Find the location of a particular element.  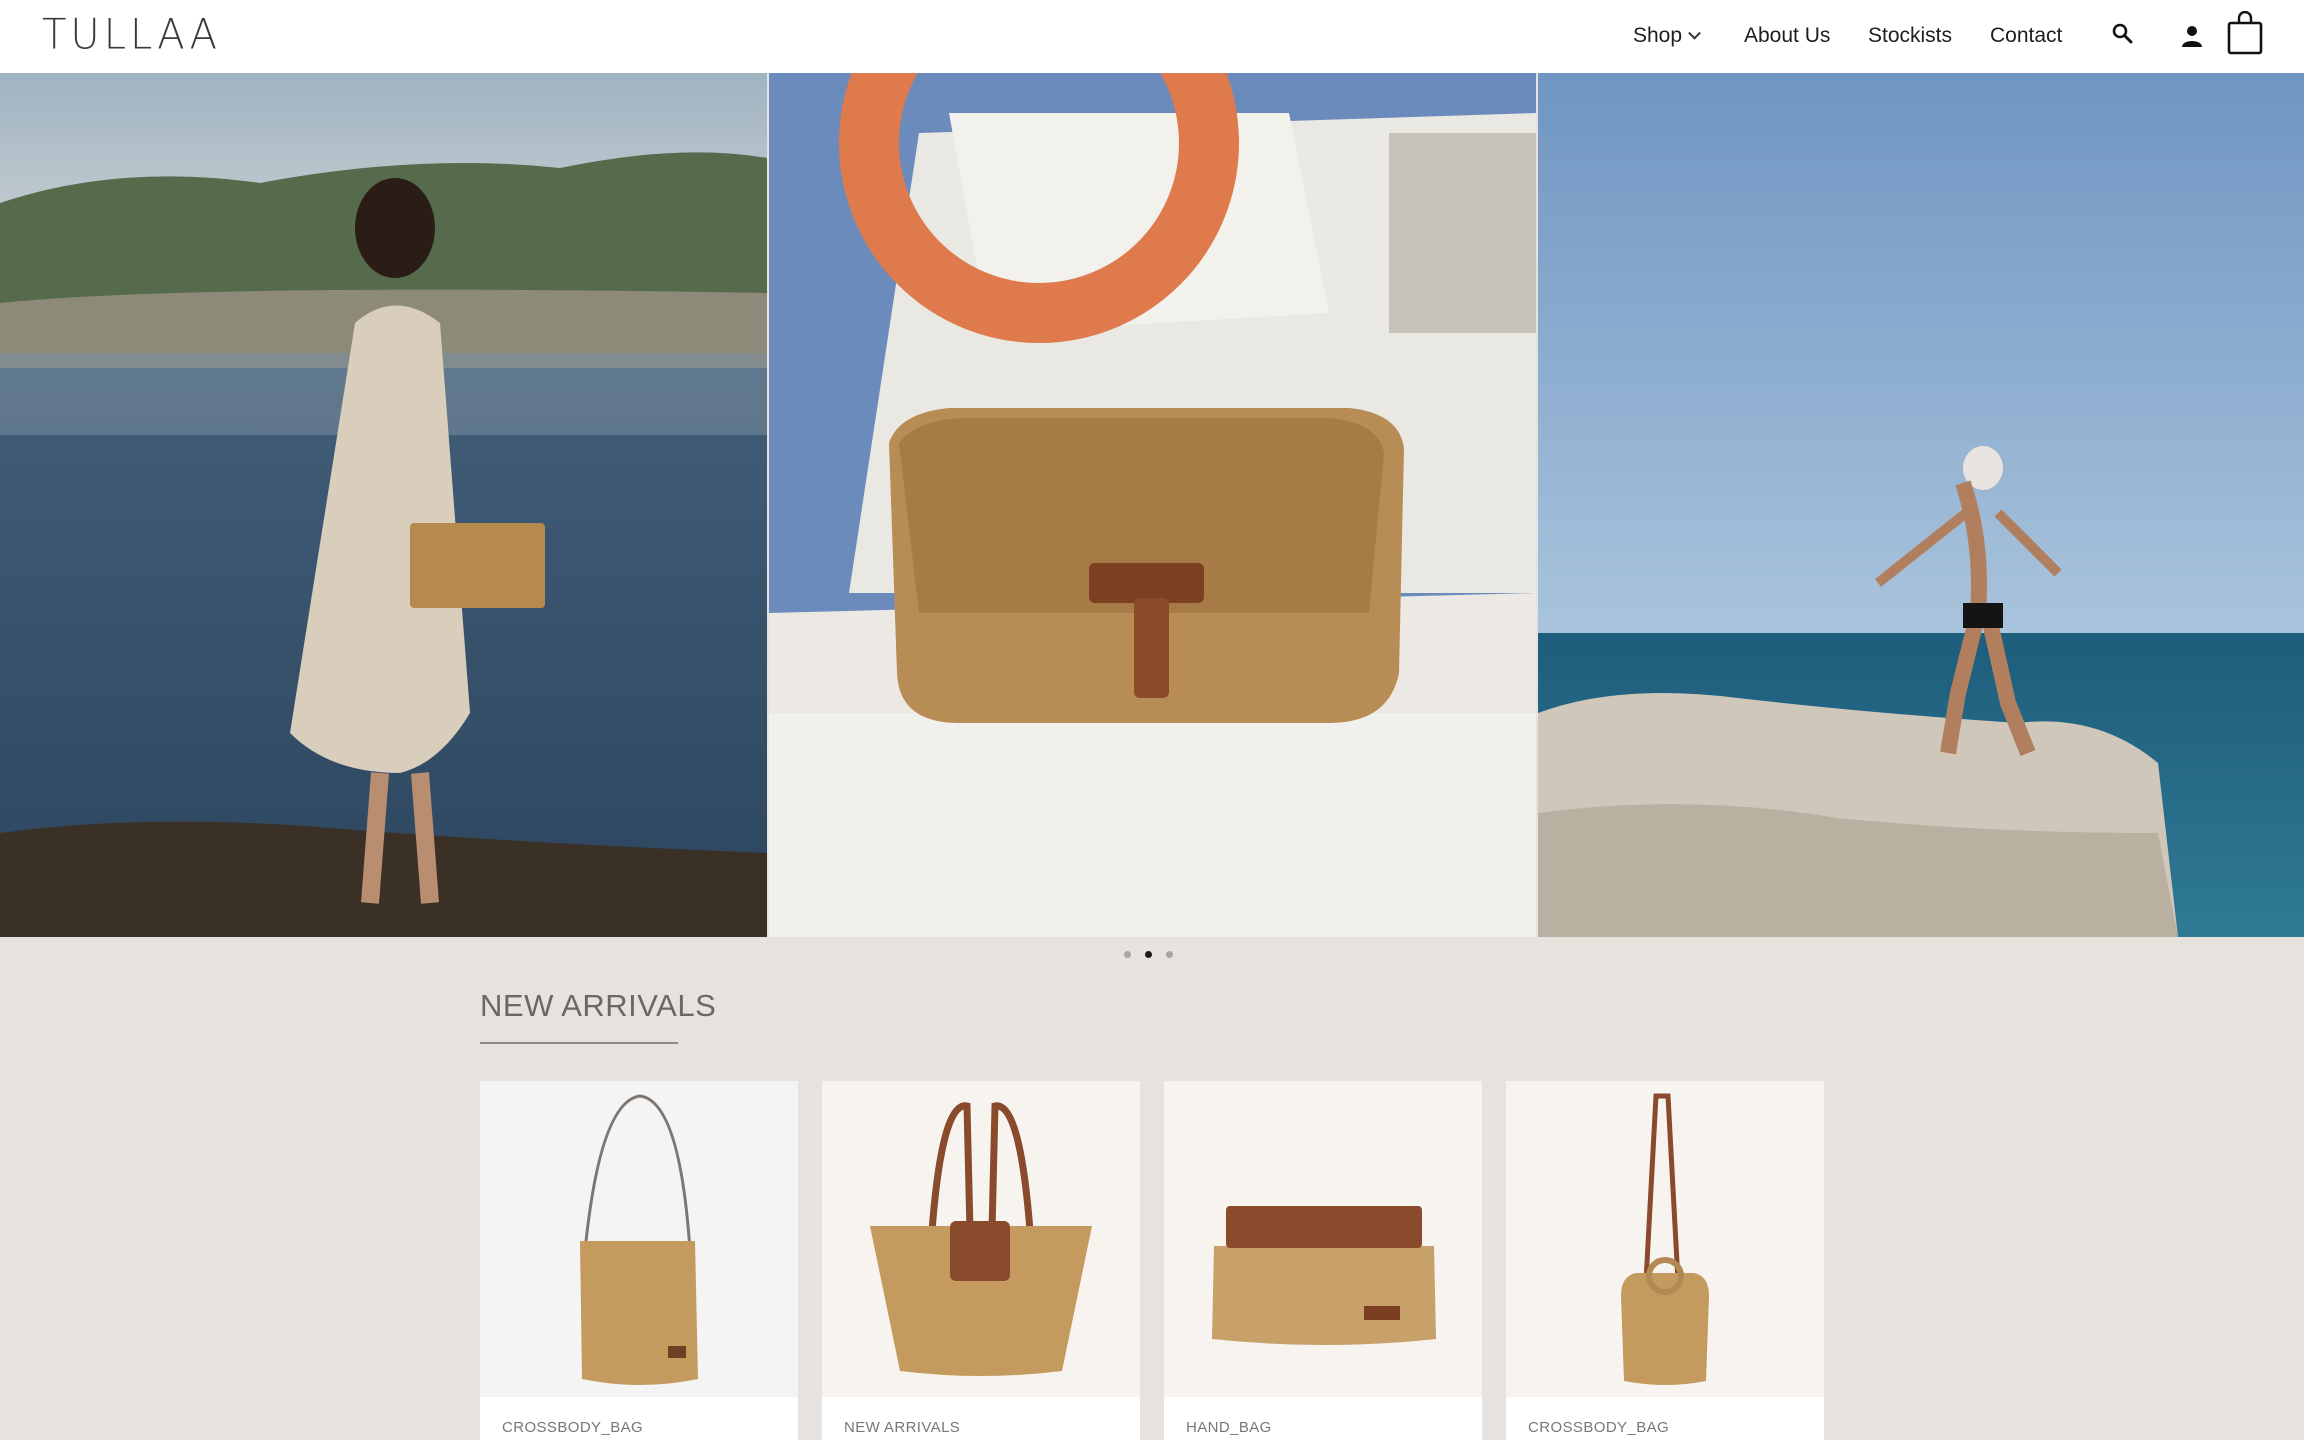

product-card: NEW ARRIVALS is located at coordinates (981, 1260).